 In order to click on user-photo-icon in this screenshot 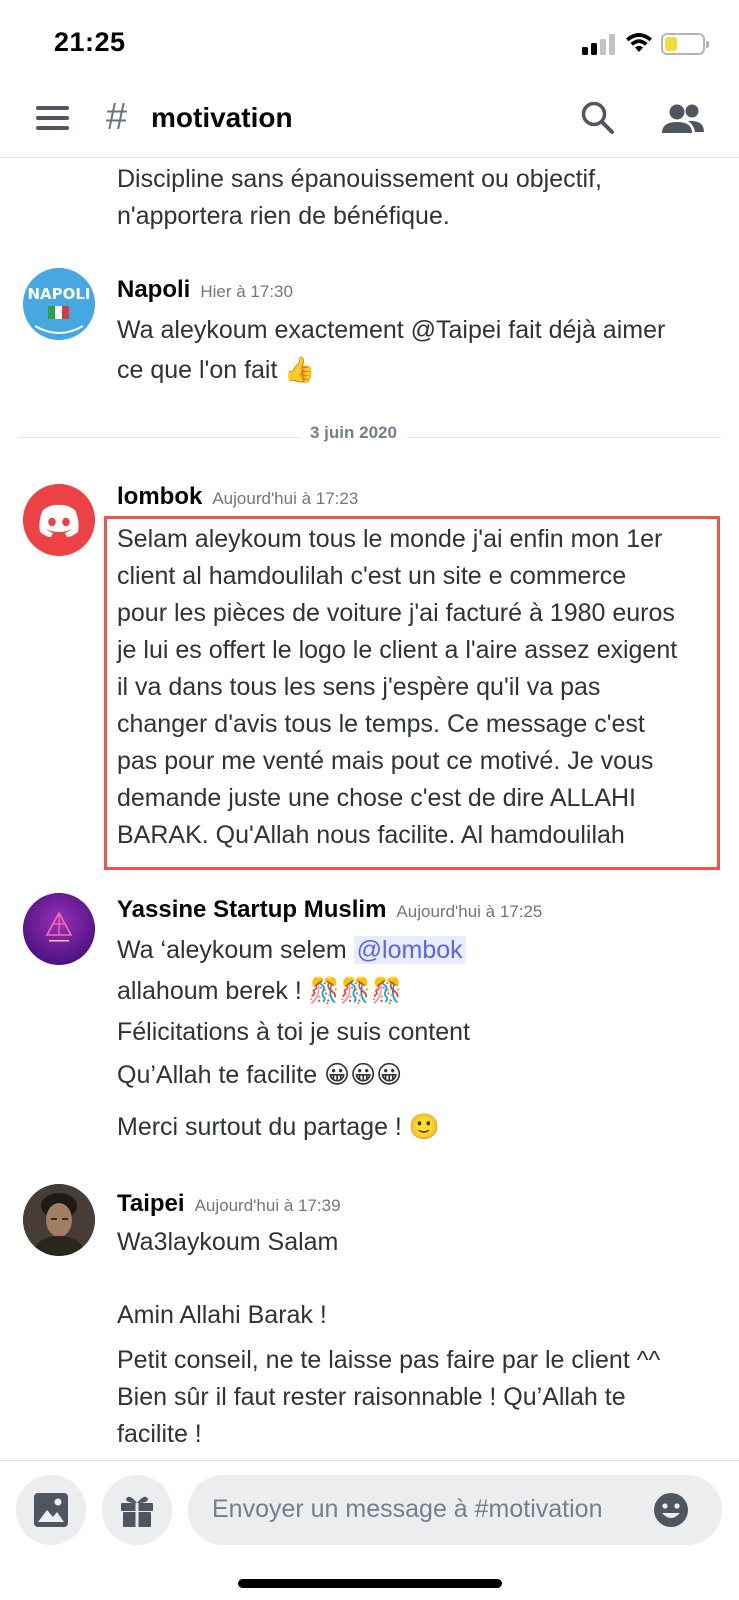, I will do `click(59, 1220)`.